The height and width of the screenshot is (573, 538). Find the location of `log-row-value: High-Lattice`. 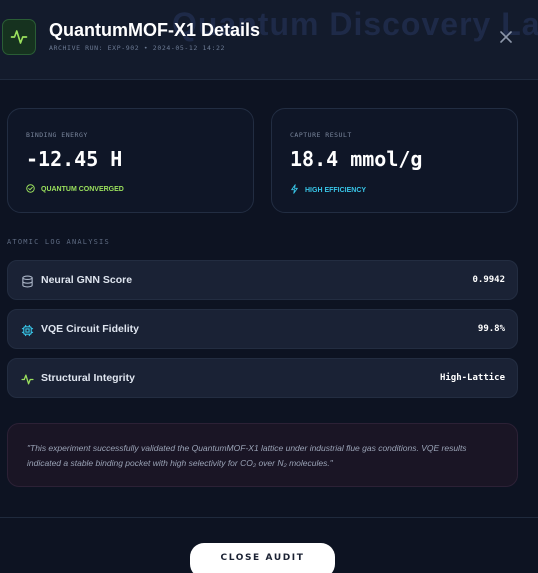

log-row-value: High-Lattice is located at coordinates (472, 378).